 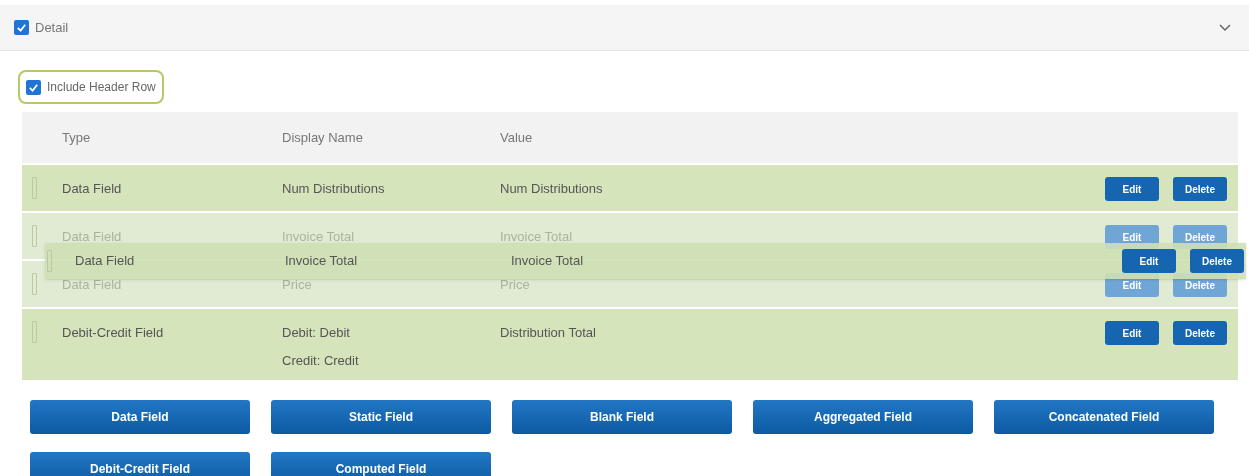 I want to click on chevron-icon, so click(x=1225, y=27).